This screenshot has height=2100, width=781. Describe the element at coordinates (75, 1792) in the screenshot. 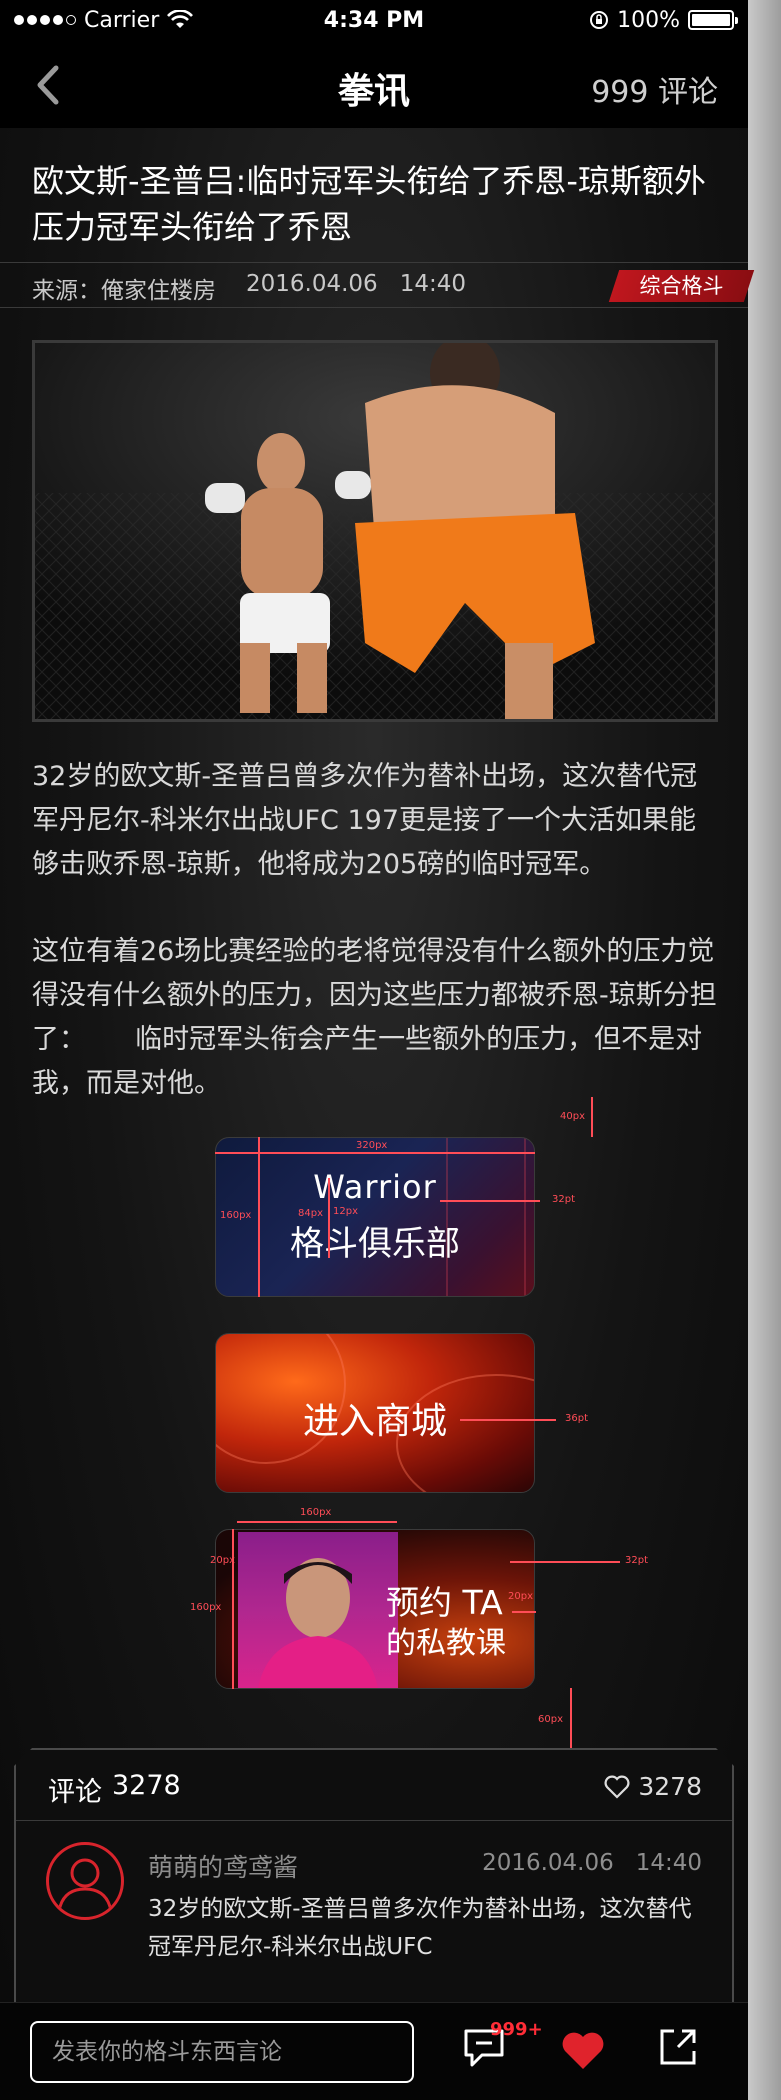

I see `comments-label: 评论` at that location.